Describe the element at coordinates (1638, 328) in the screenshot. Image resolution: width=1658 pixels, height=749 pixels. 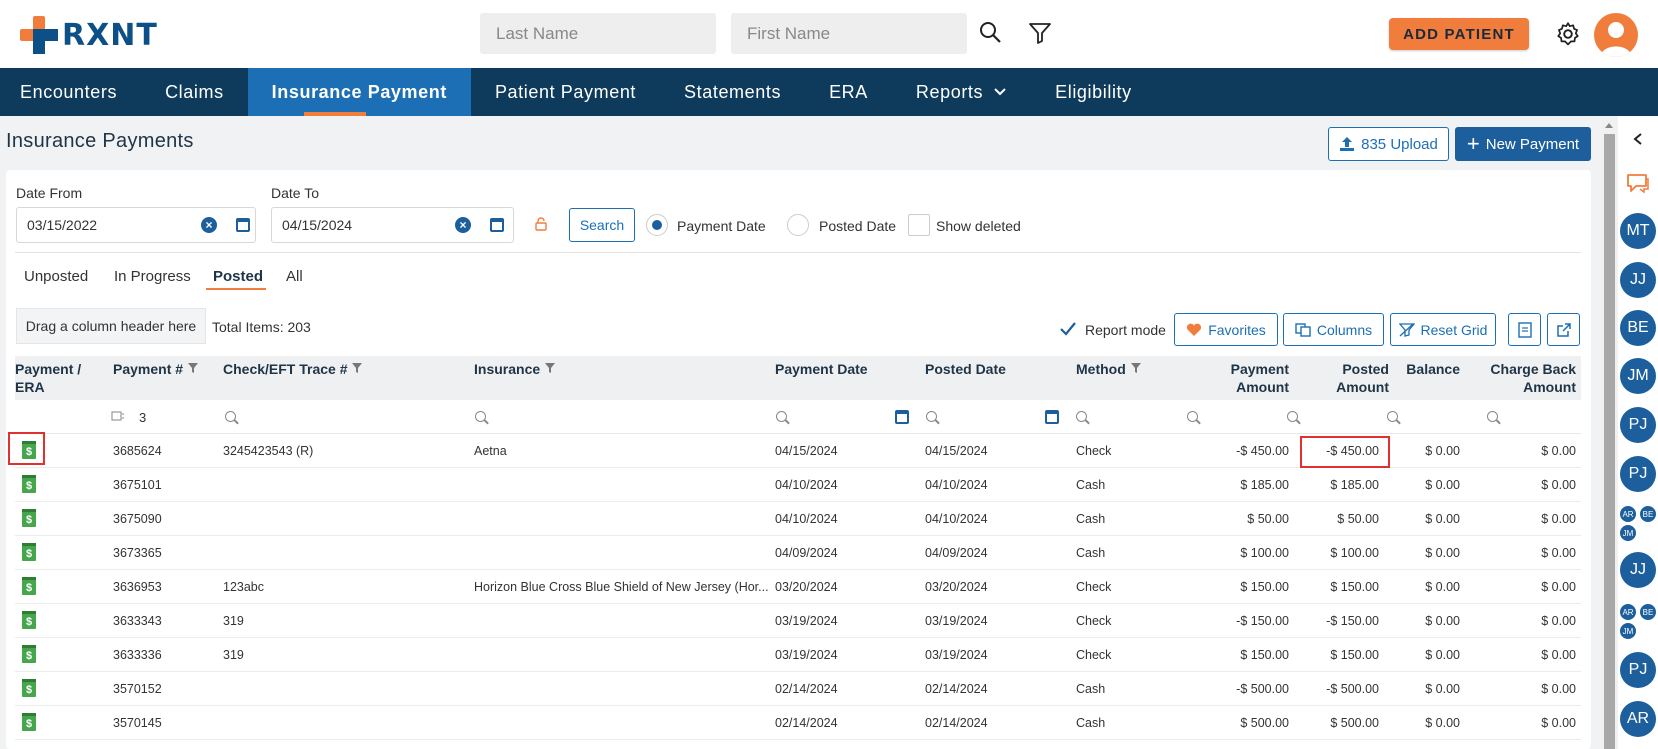
I see `contact-avatar: BE` at that location.